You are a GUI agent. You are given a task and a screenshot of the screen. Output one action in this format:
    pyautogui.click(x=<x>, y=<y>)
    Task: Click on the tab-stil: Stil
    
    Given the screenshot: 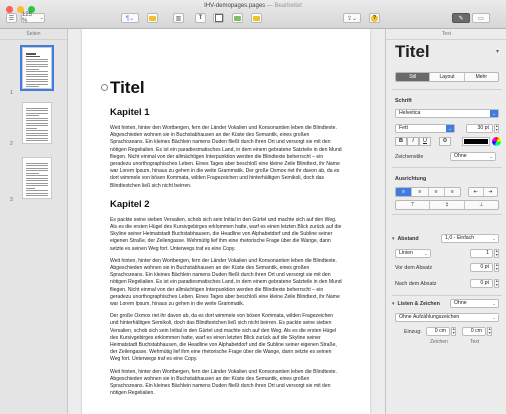 What is the action you would take?
    pyautogui.click(x=413, y=77)
    